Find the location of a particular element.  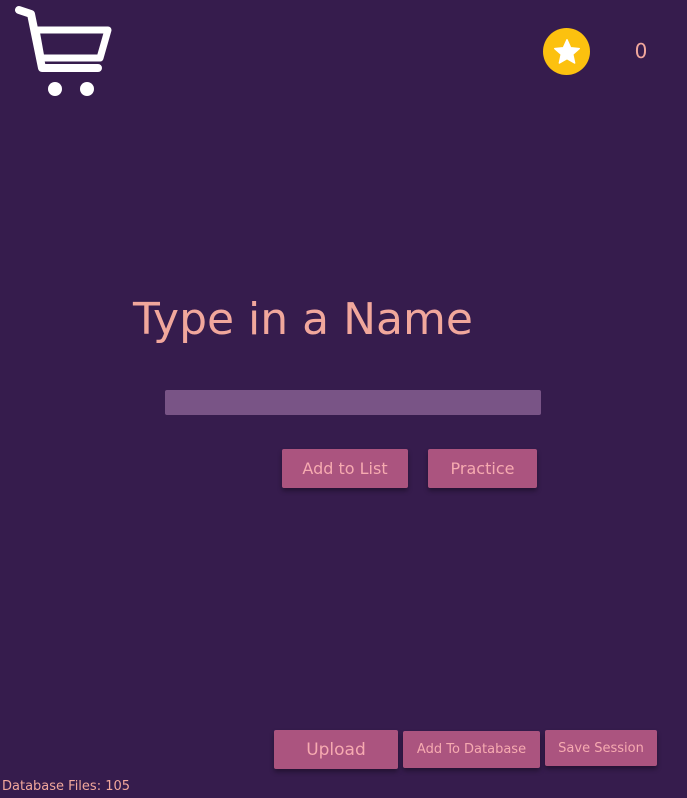

star-icon is located at coordinates (566, 51).